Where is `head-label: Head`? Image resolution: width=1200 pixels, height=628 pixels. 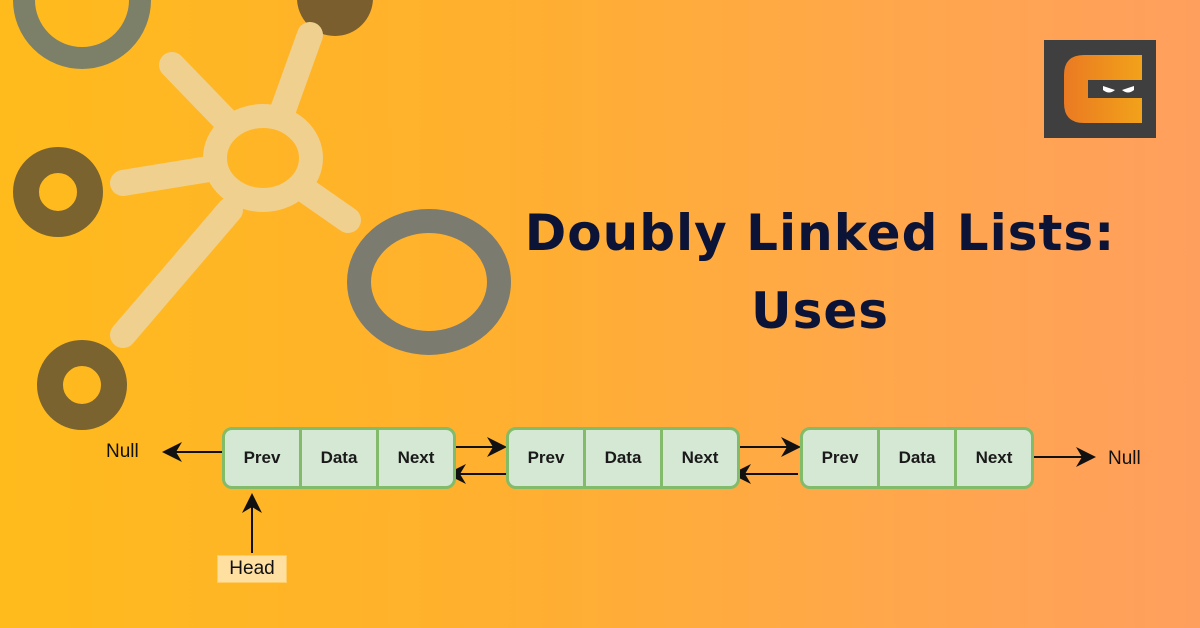 head-label: Head is located at coordinates (252, 569).